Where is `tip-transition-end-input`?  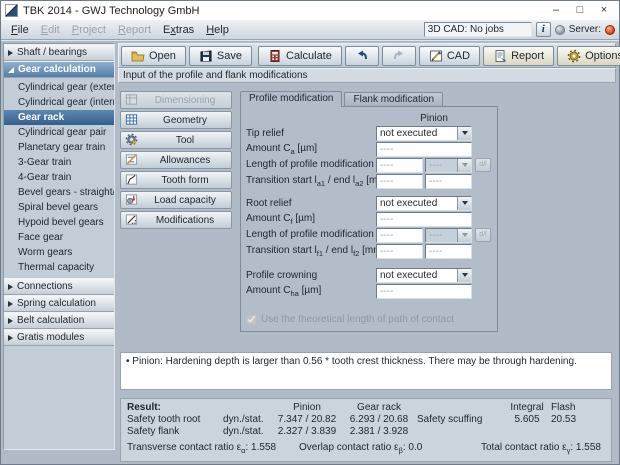 tip-transition-end-input is located at coordinates (448, 181).